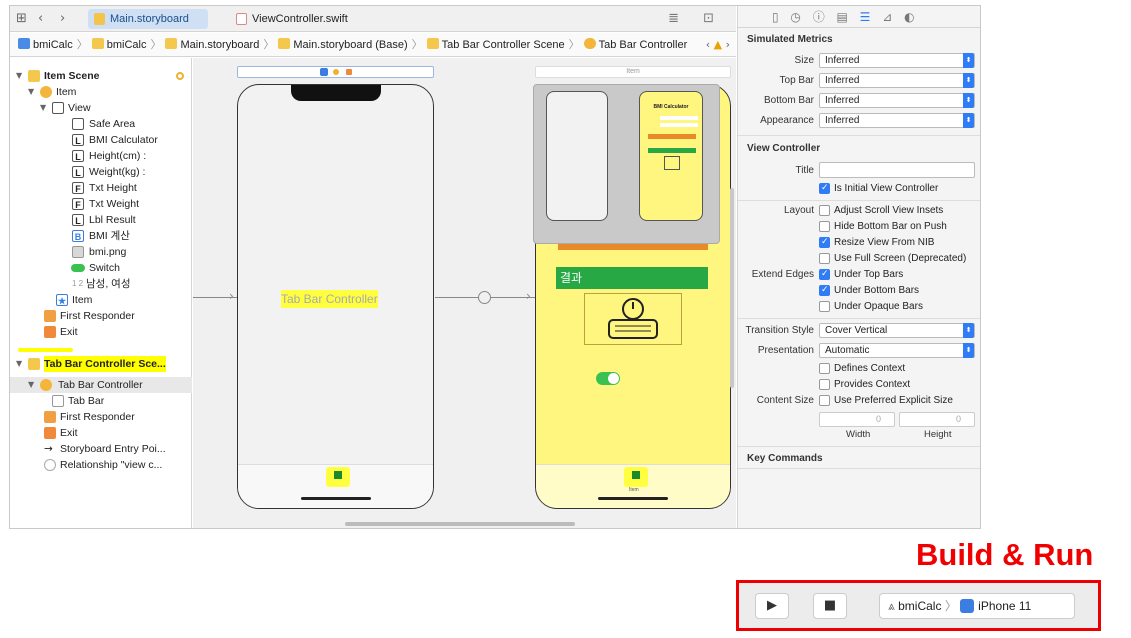  What do you see at coordinates (101, 300) in the screenshot?
I see `outline-tab-item: ★ Item` at bounding box center [101, 300].